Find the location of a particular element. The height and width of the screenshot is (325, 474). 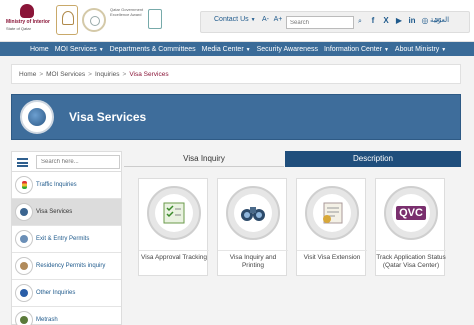

nav-item-media-center: Media Center ▼ is located at coordinates (229, 49).